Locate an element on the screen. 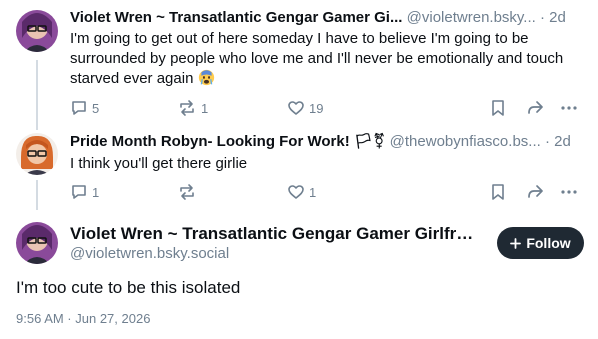  post-timestamp: 9:56 AM · Jun 27, 2026 is located at coordinates (83, 319).